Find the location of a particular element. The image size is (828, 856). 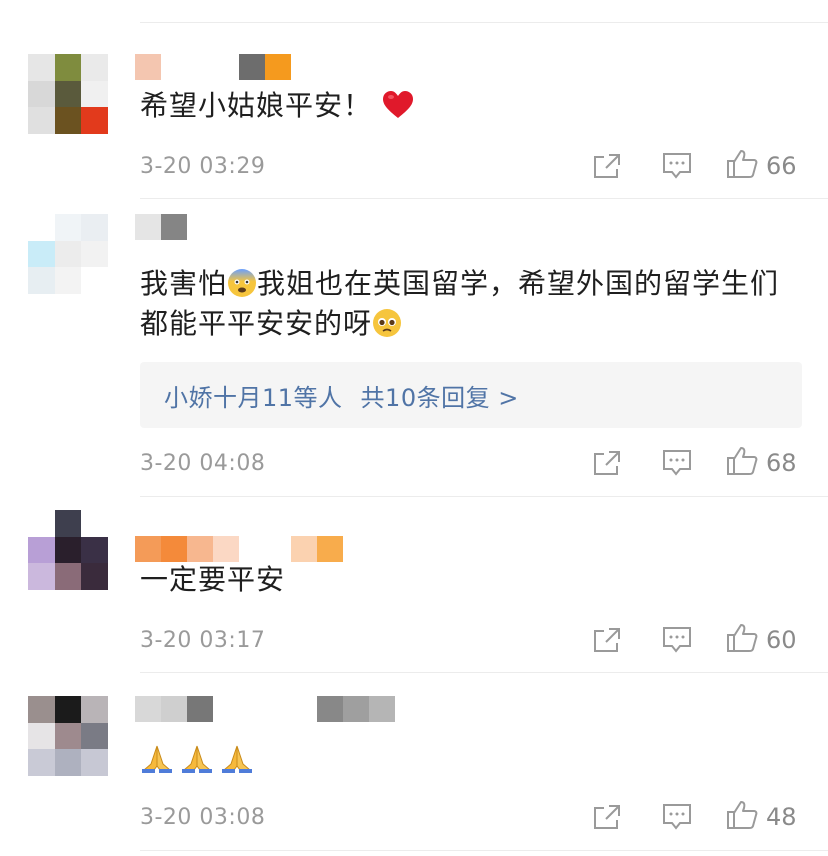

like-button: 60 is located at coordinates (763, 640).